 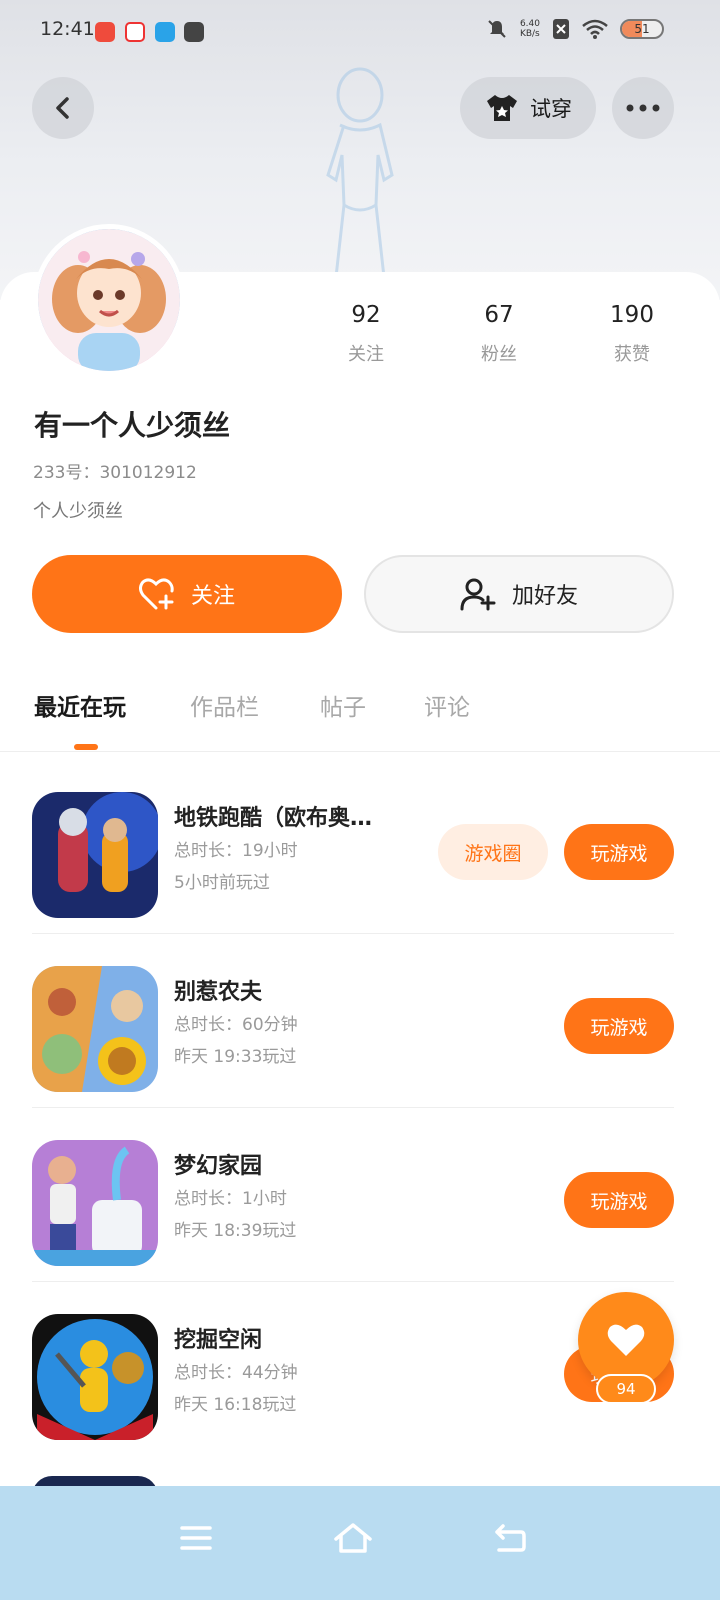 I want to click on home-icon, so click(x=353, y=1538).